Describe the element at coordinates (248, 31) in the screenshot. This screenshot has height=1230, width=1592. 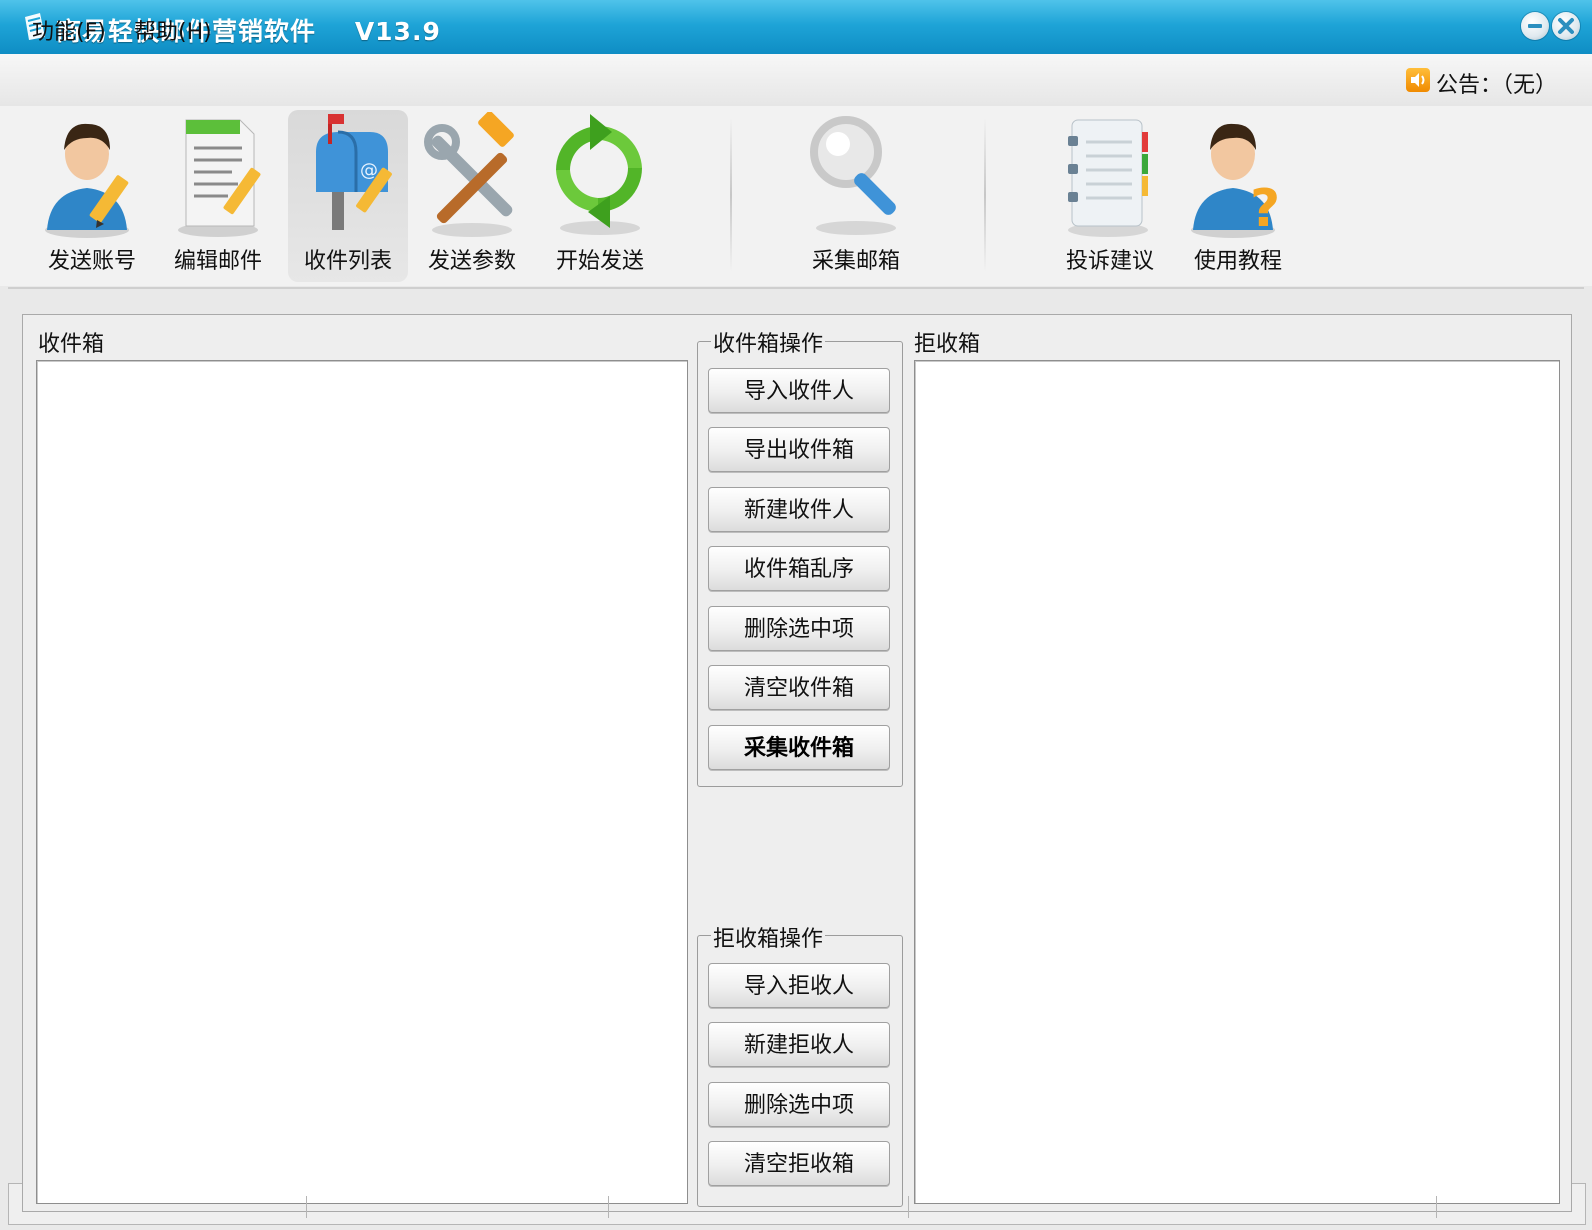
I see `window-title: 商易轻快邮件营销软件 V13.9` at that location.